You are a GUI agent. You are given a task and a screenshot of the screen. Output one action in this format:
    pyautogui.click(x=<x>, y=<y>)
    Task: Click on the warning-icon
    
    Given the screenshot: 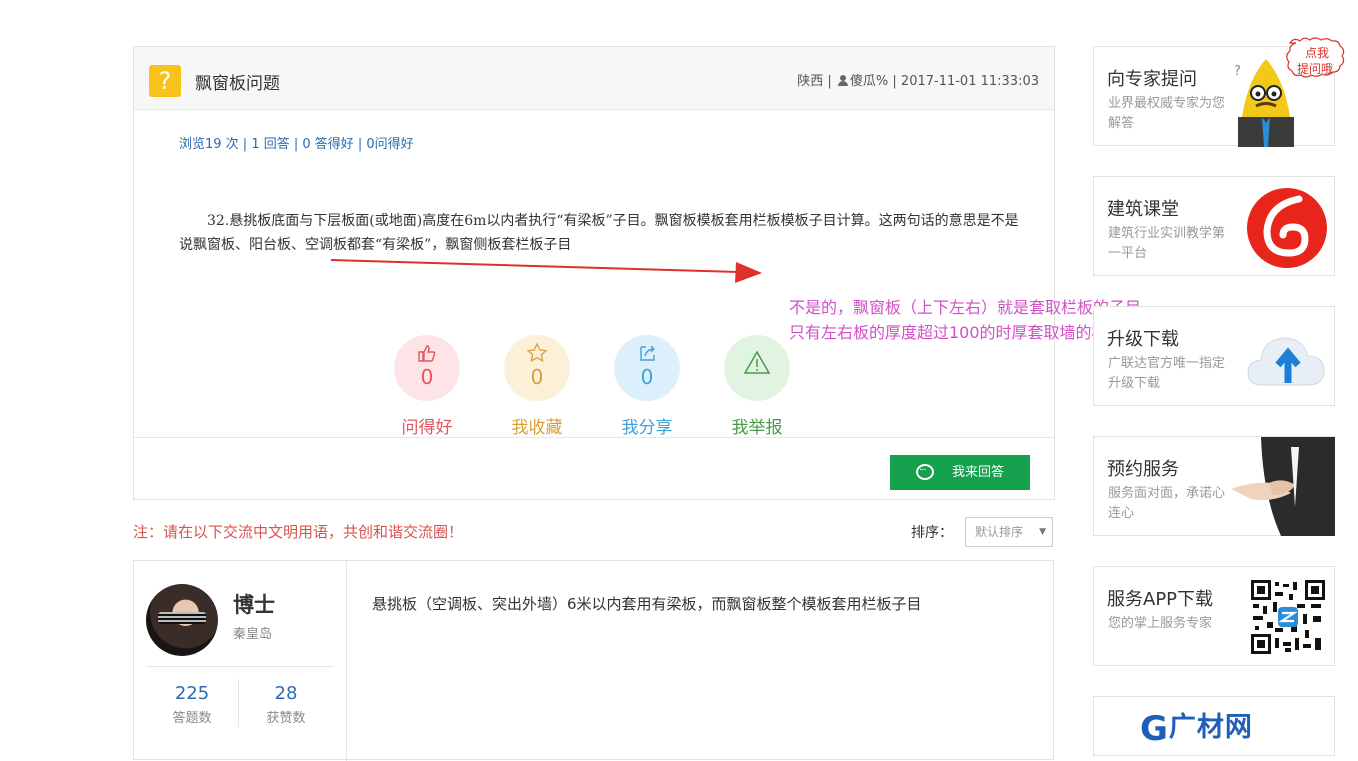 What is the action you would take?
    pyautogui.click(x=757, y=362)
    